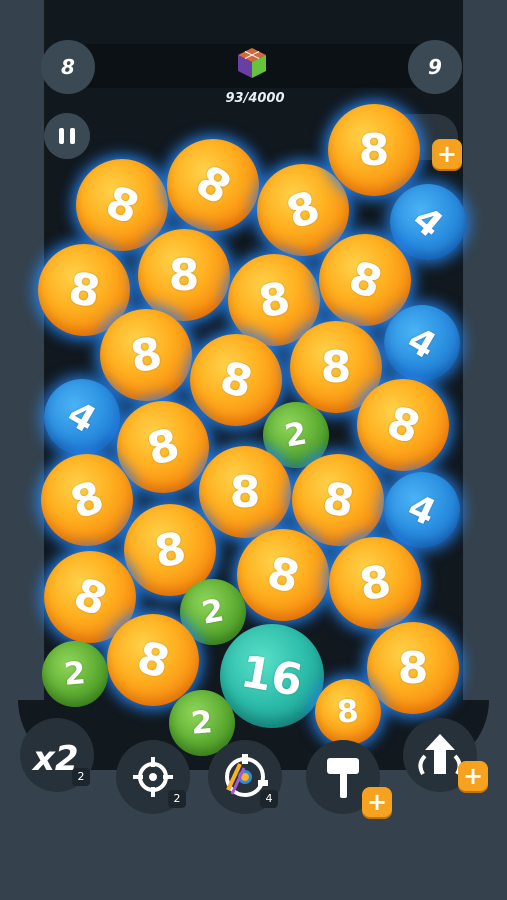  What do you see at coordinates (377, 802) in the screenshot?
I see `hammer-add-button: +` at bounding box center [377, 802].